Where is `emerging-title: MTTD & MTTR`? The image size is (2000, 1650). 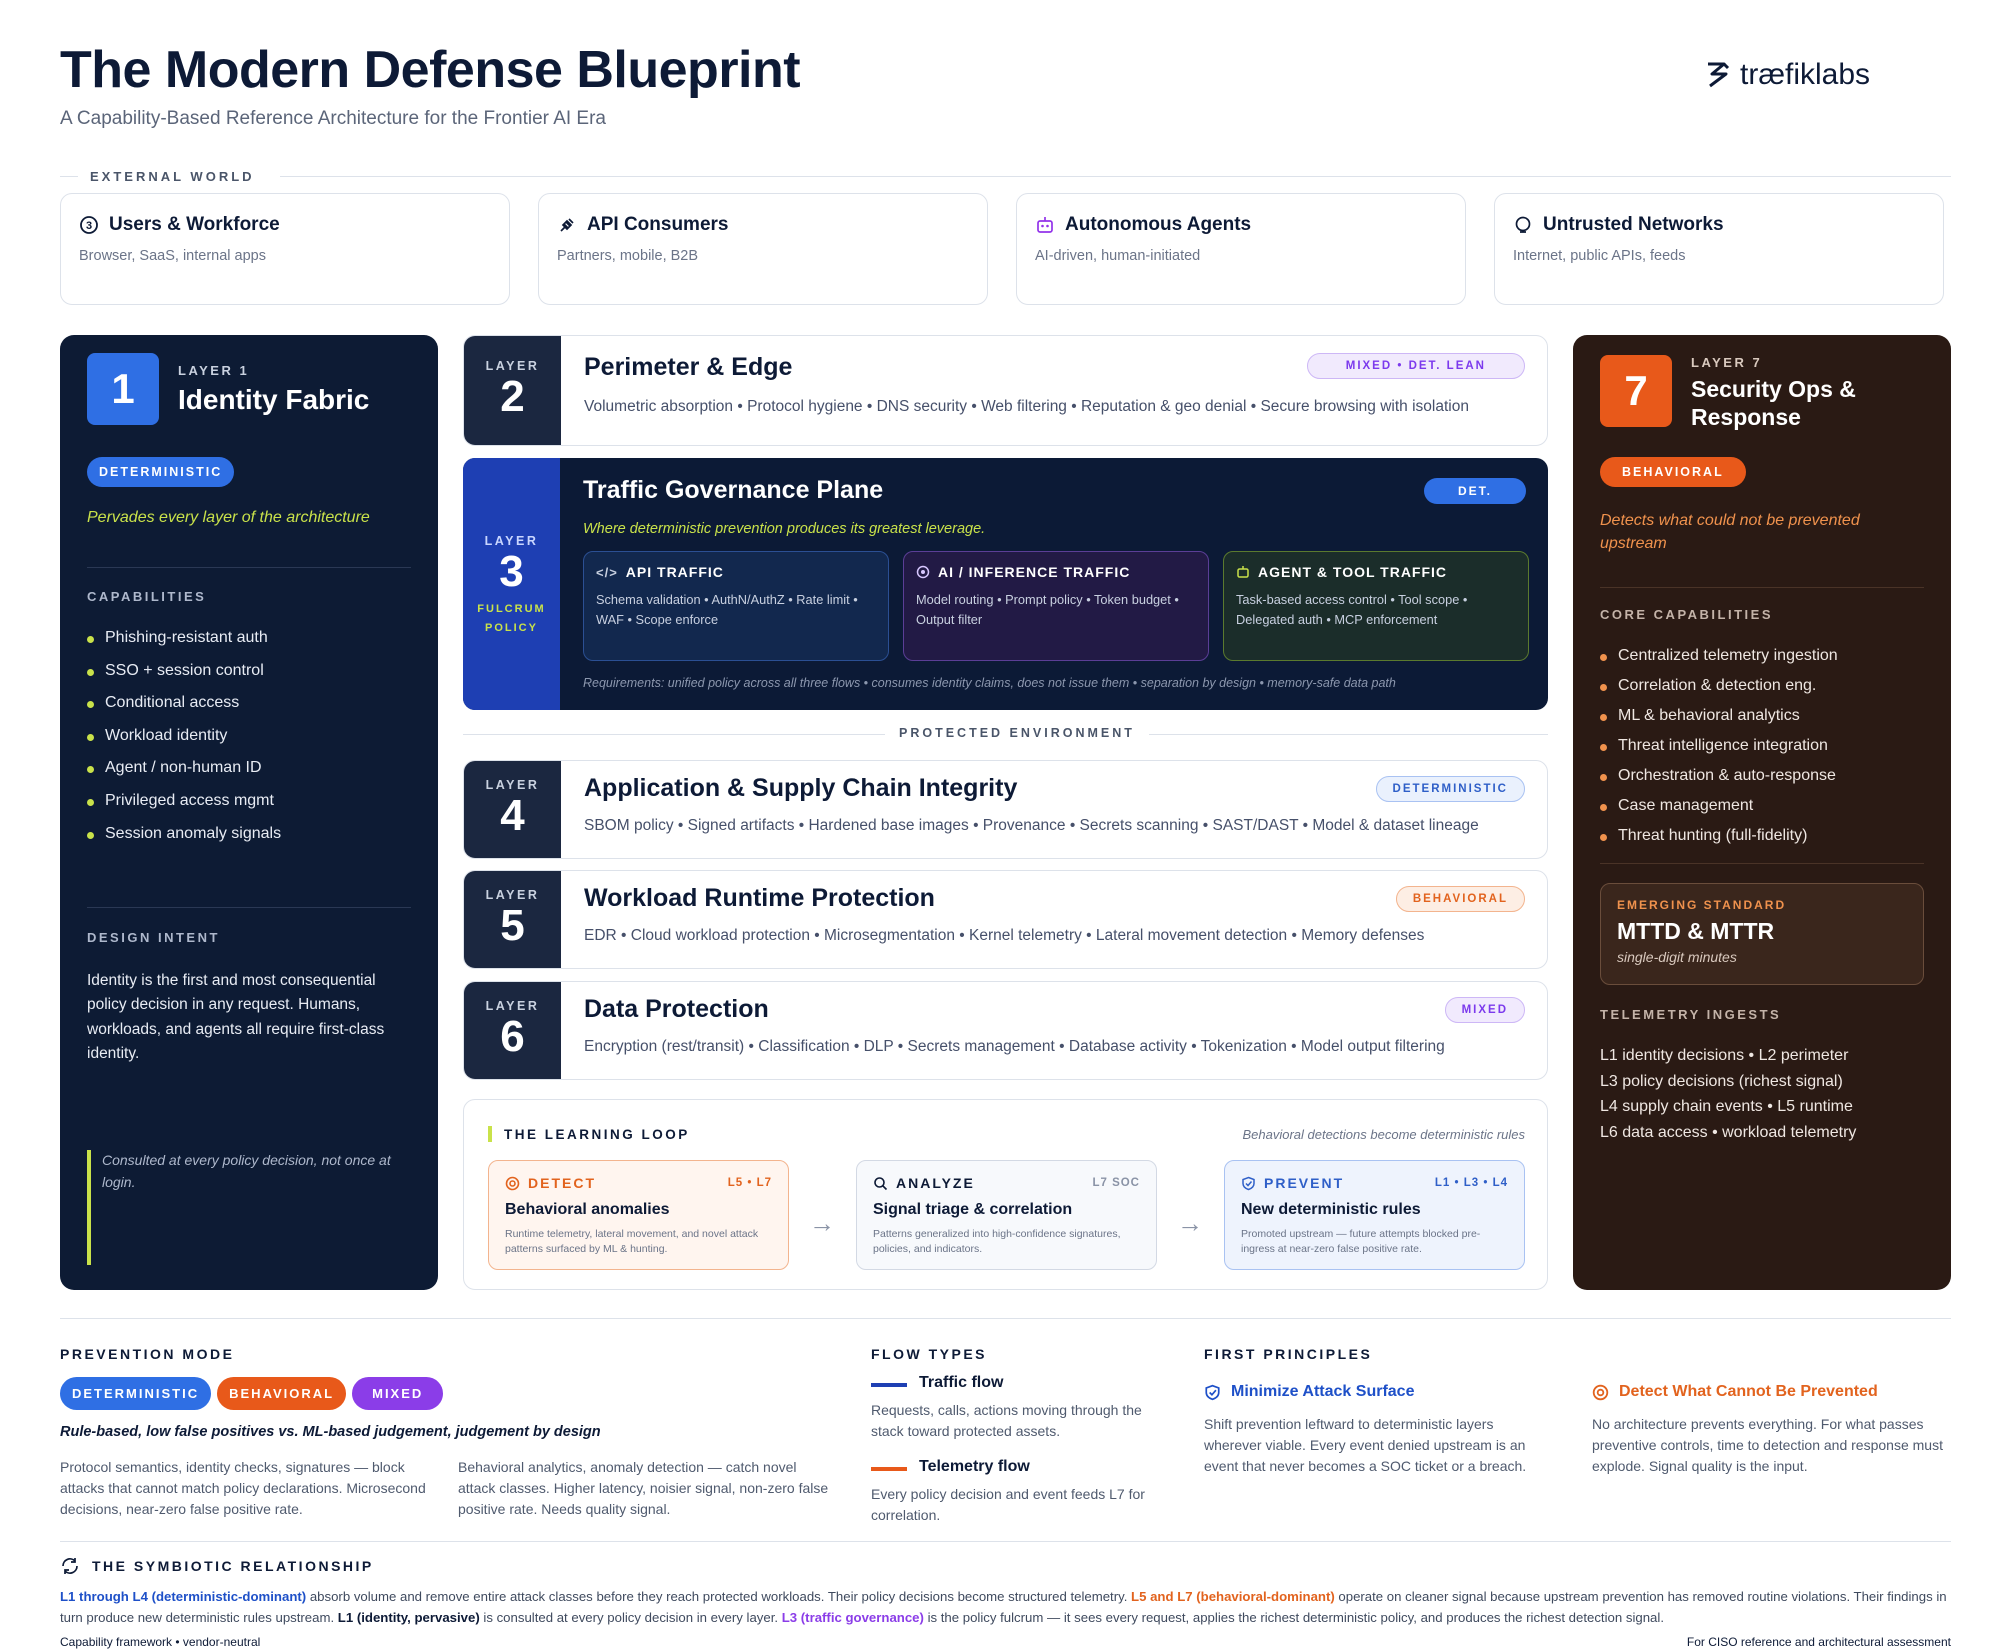 emerging-title: MTTD & MTTR is located at coordinates (1696, 931).